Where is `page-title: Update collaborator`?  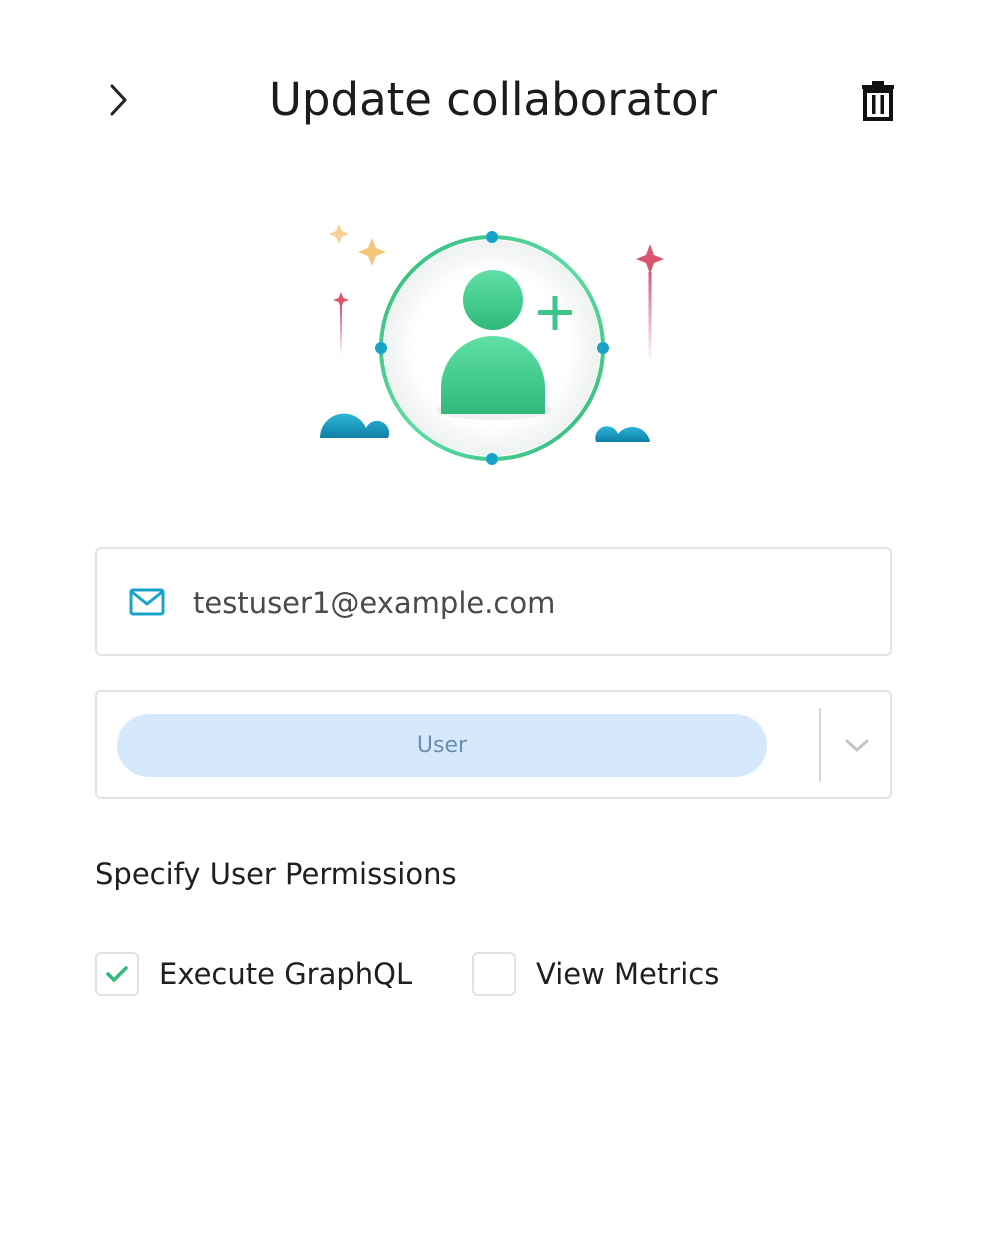
page-title: Update collaborator is located at coordinates (493, 99).